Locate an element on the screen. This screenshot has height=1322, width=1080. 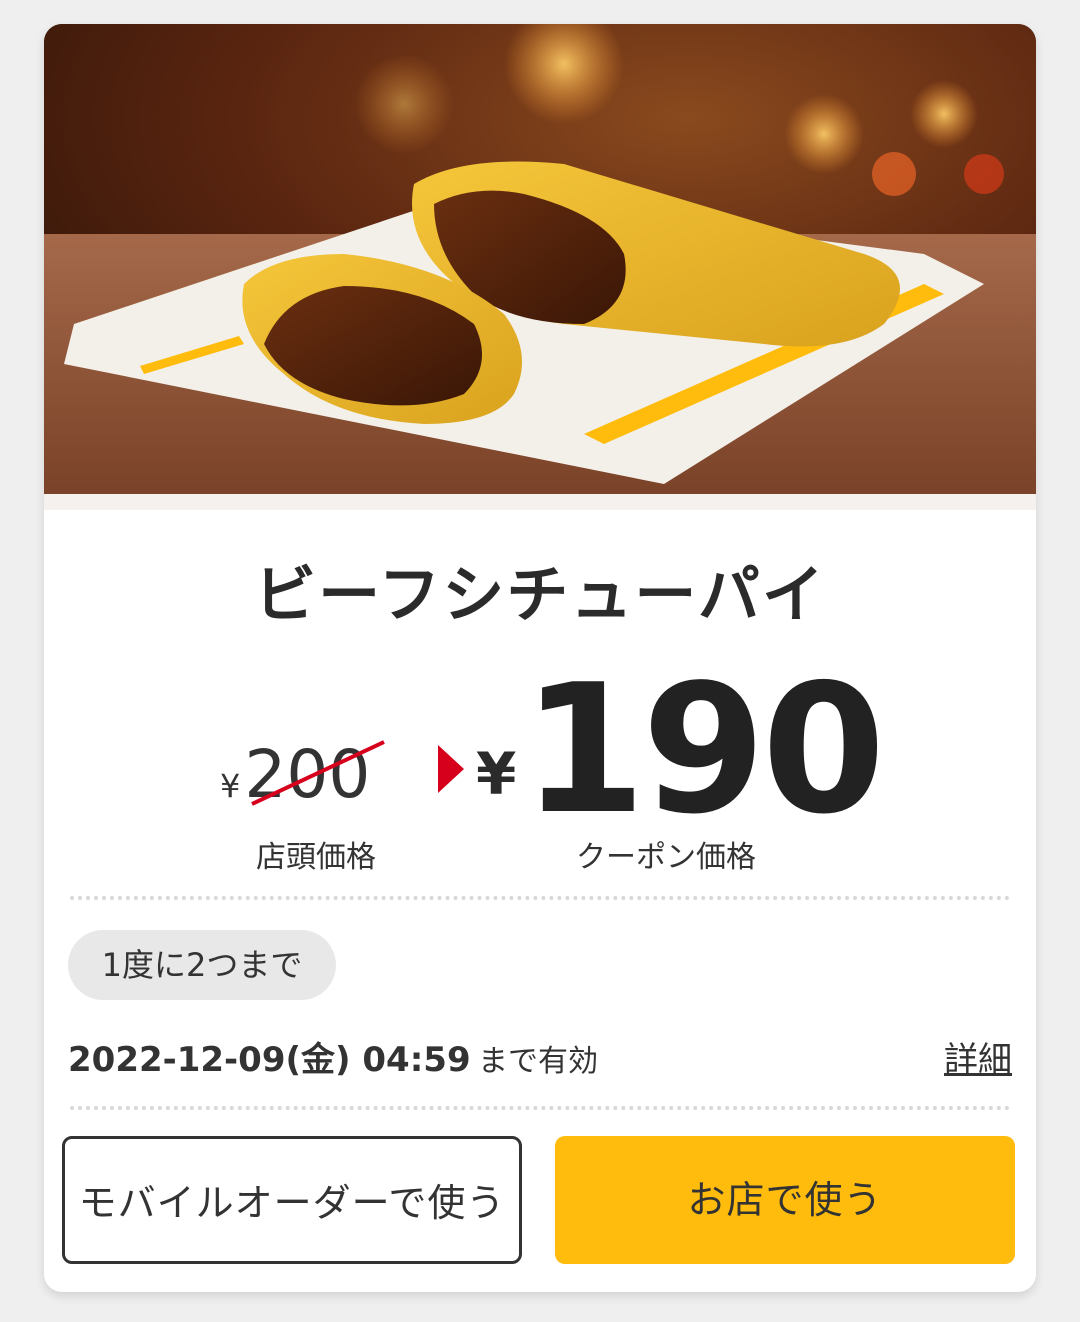
use-in-store-button: お店で使う is located at coordinates (785, 1200).